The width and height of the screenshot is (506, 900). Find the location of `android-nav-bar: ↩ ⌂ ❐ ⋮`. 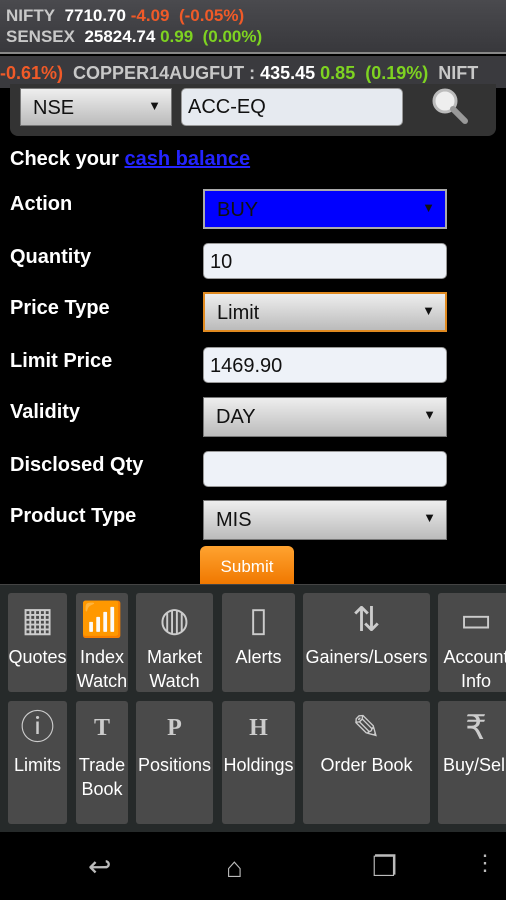

android-nav-bar: ↩ ⌂ ❐ ⋮ is located at coordinates (253, 866).